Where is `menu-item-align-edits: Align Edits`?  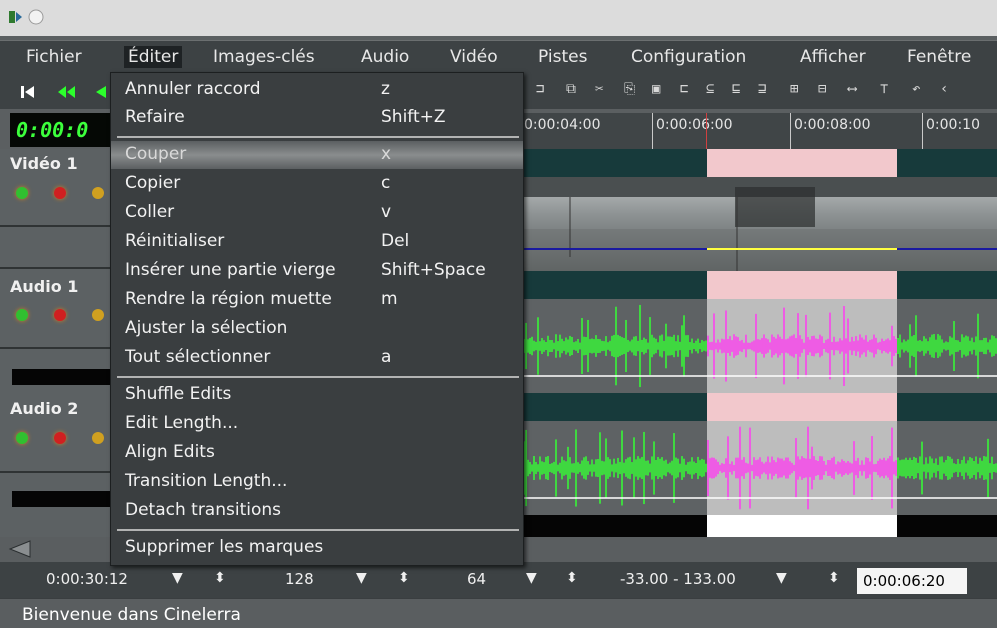
menu-item-align-edits: Align Edits is located at coordinates (317, 453).